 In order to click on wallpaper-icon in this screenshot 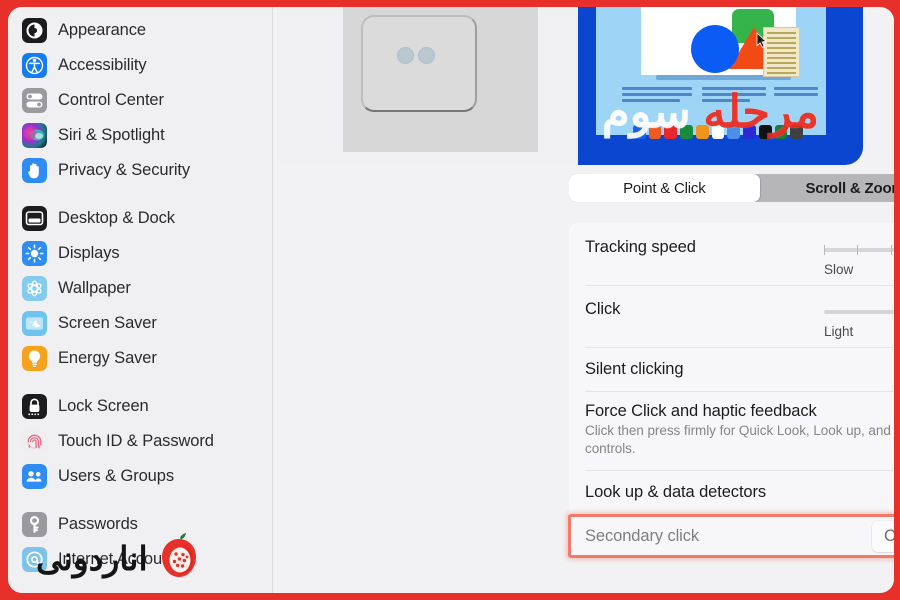, I will do `click(34, 288)`.